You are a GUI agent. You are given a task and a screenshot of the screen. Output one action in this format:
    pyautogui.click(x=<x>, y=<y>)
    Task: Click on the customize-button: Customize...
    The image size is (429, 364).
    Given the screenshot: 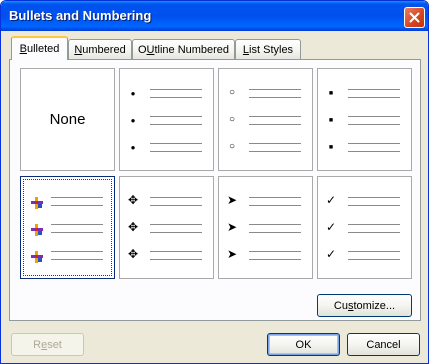 What is the action you would take?
    pyautogui.click(x=364, y=305)
    